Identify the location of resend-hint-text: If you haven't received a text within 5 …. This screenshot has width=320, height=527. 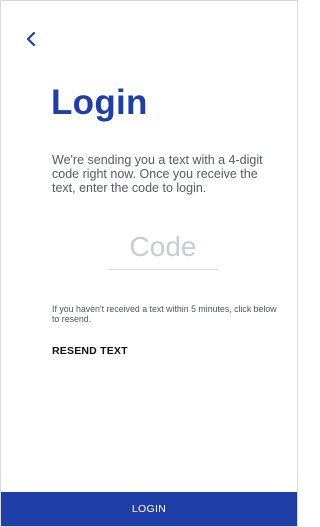
(164, 314).